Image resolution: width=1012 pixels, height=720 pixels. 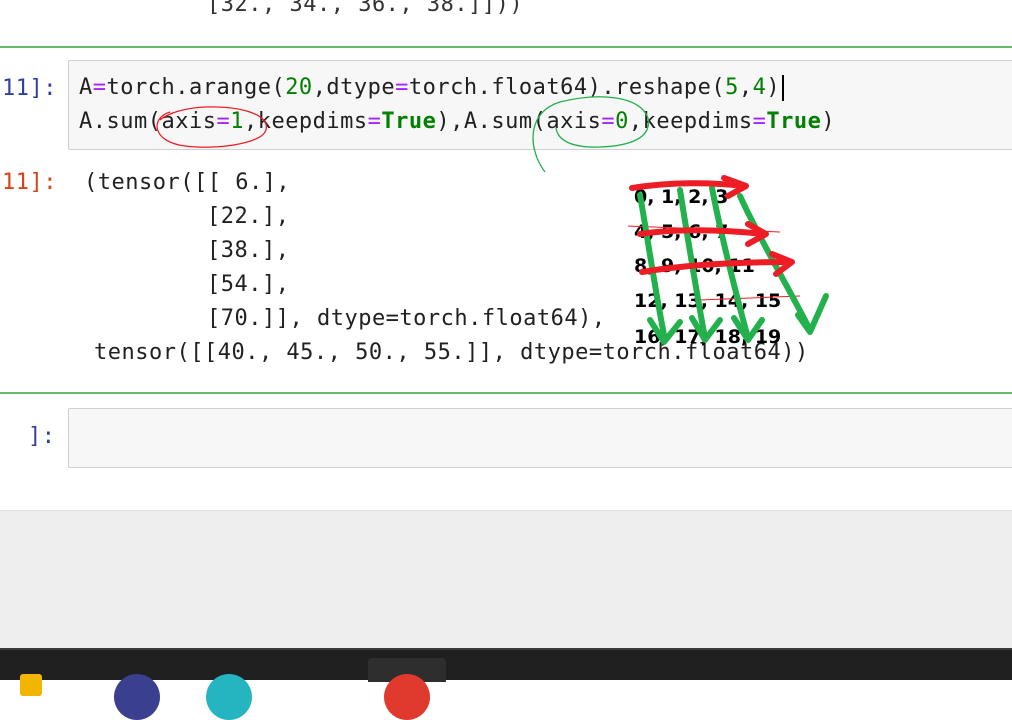 What do you see at coordinates (591, 134) in the screenshot?
I see `green-circle-annotation` at bounding box center [591, 134].